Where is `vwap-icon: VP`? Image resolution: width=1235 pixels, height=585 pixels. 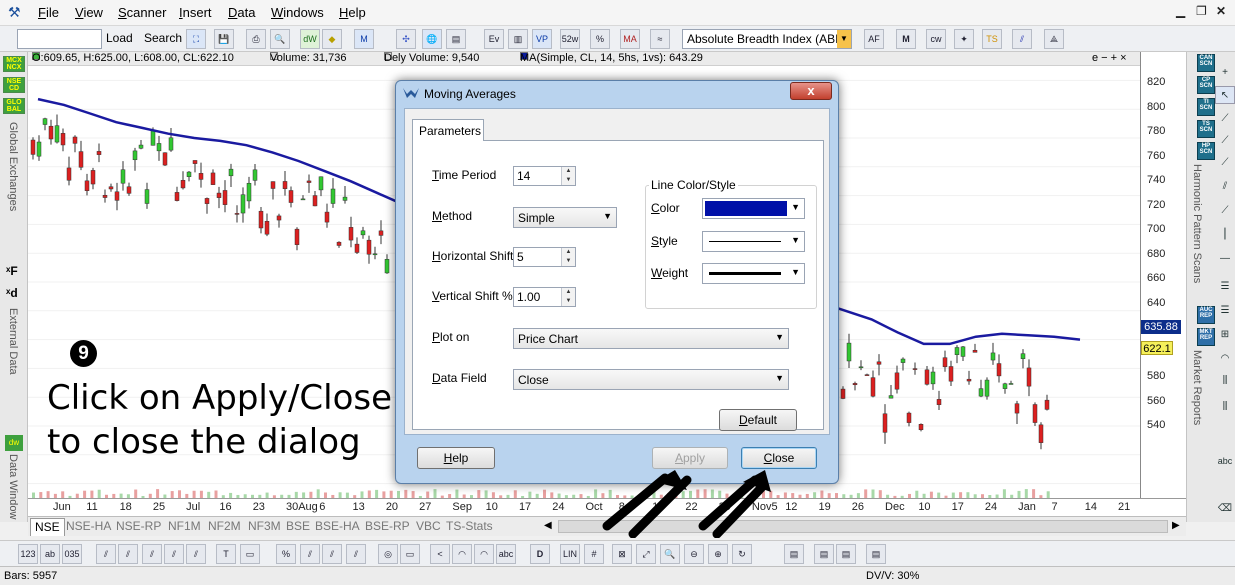 vwap-icon: VP is located at coordinates (542, 39).